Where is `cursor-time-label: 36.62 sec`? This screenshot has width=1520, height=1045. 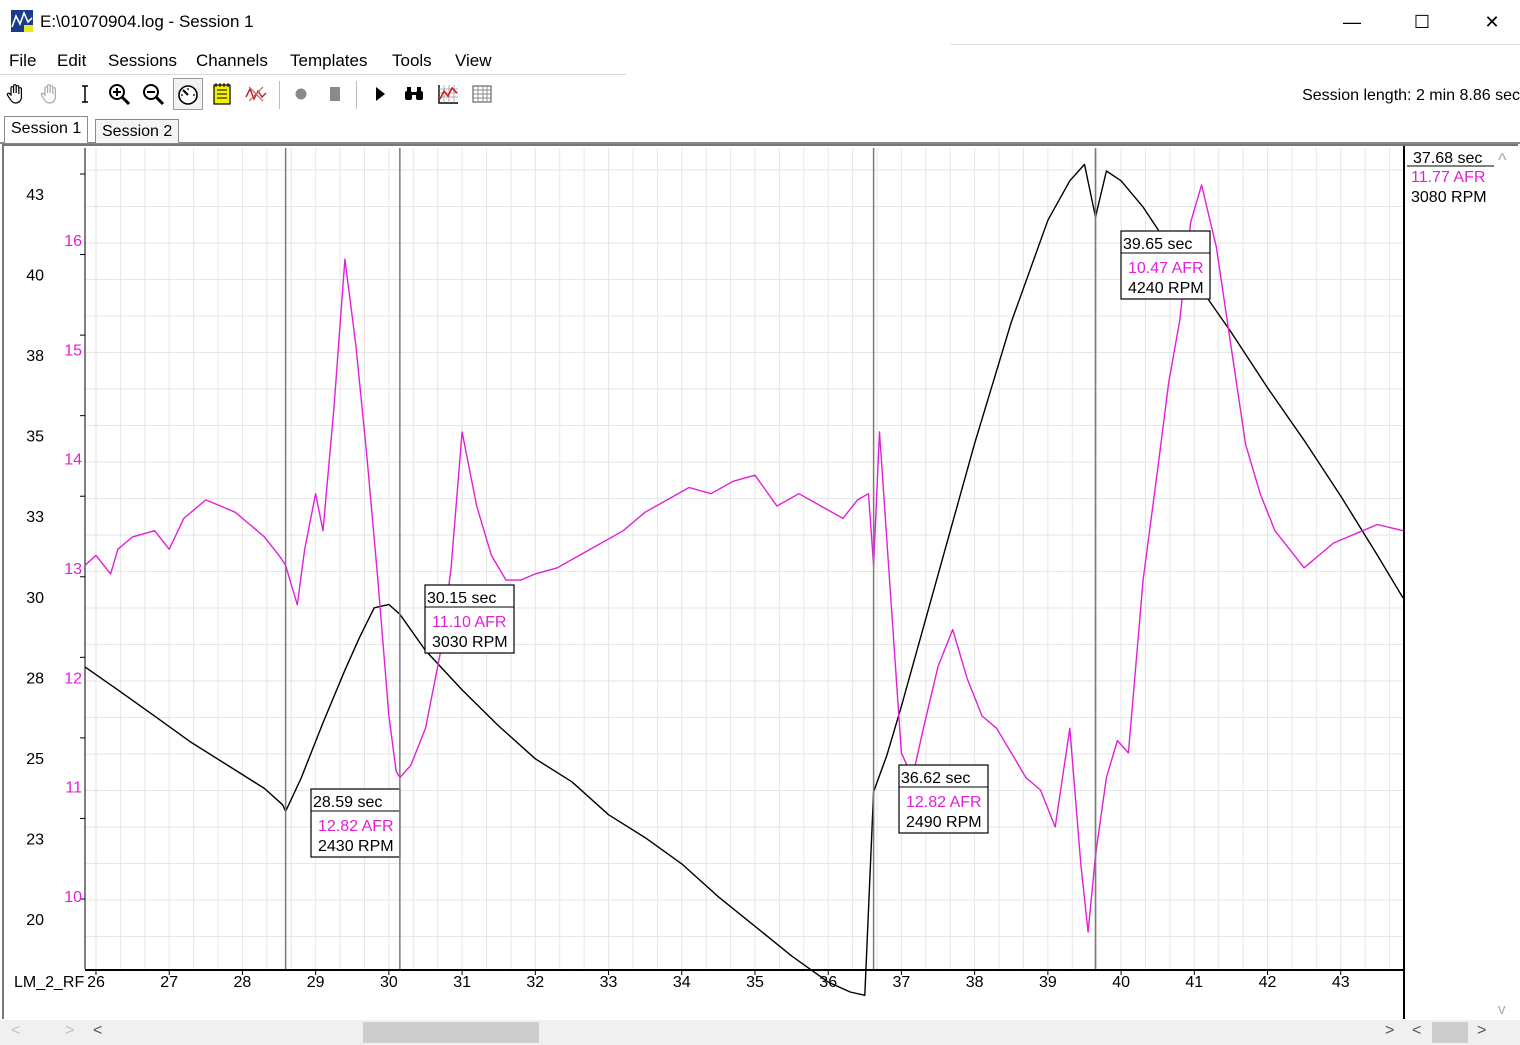 cursor-time-label: 36.62 sec is located at coordinates (935, 778).